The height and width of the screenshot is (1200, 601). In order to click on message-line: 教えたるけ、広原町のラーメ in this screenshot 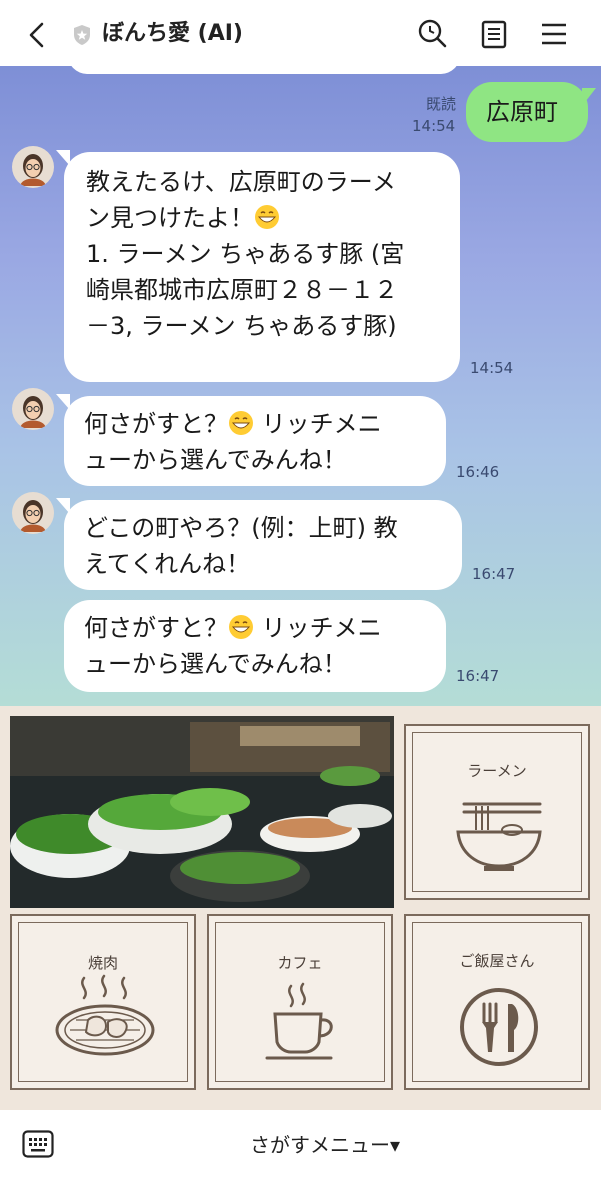, I will do `click(241, 182)`.